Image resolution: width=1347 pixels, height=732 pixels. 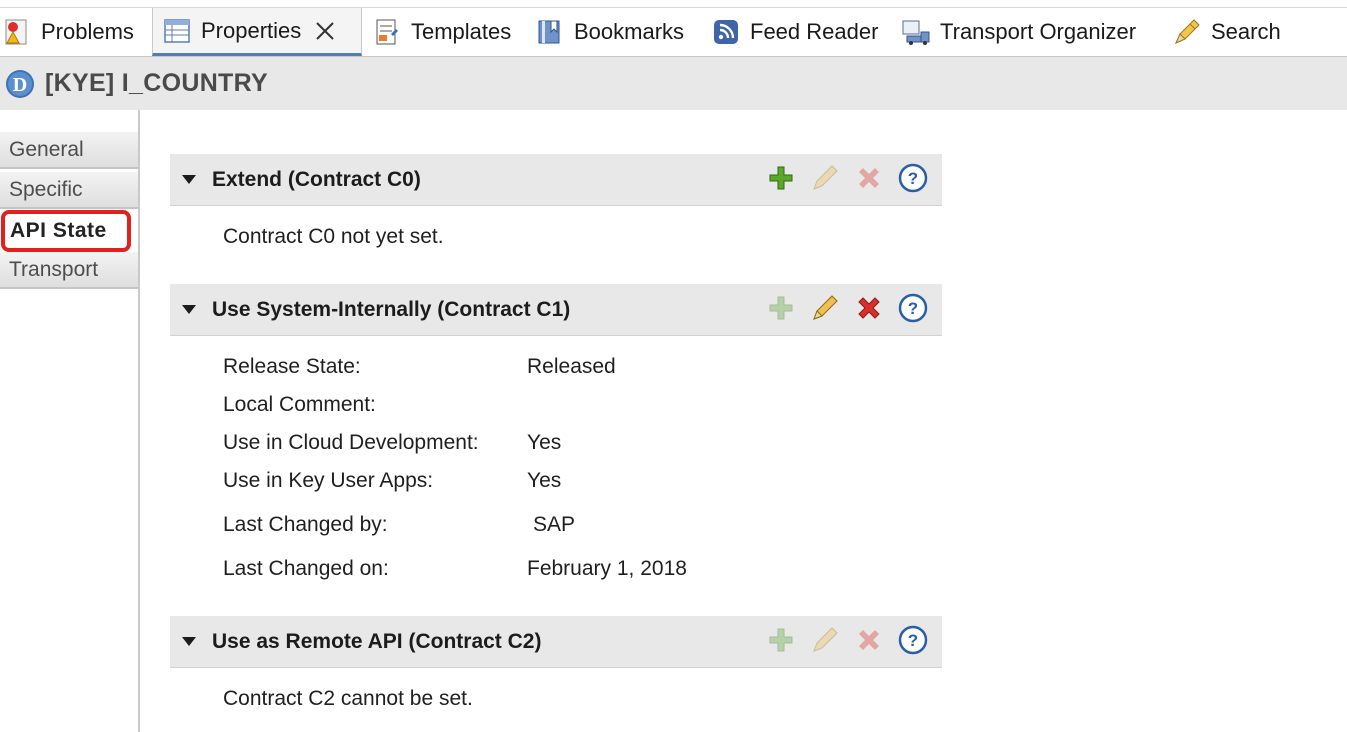 What do you see at coordinates (328, 480) in the screenshot?
I see `field-label: Use in Key User Apps:` at bounding box center [328, 480].